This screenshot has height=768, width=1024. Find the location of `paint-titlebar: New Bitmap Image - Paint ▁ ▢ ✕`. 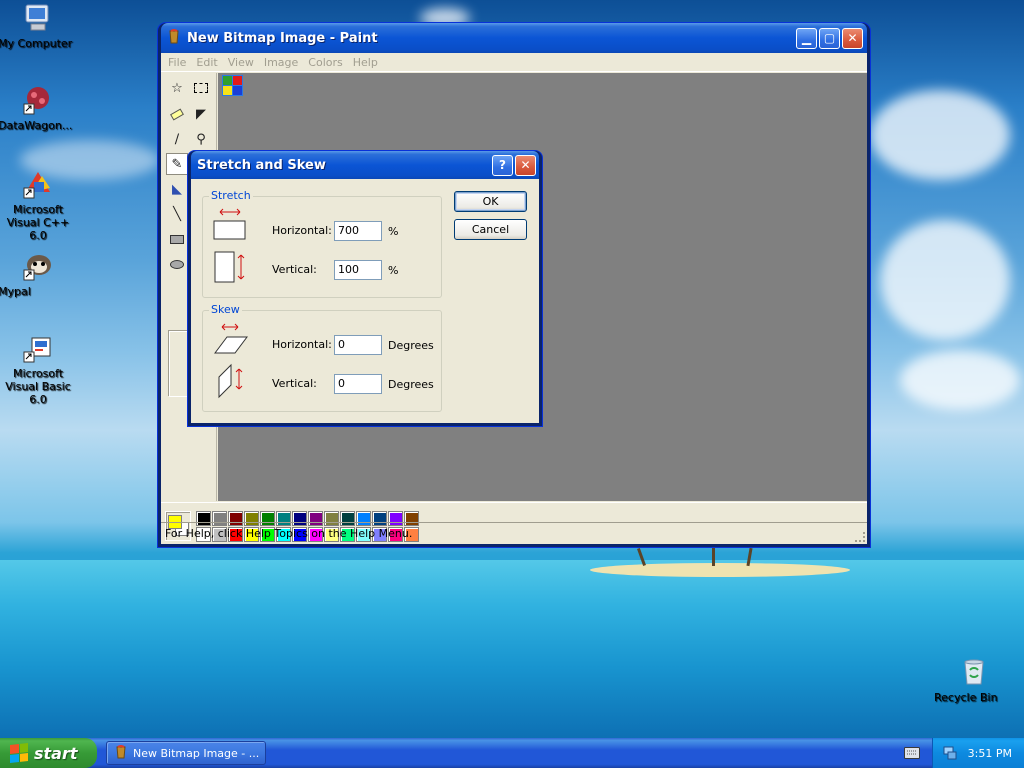

paint-titlebar: New Bitmap Image - Paint ▁ ▢ ✕ is located at coordinates (514, 38).